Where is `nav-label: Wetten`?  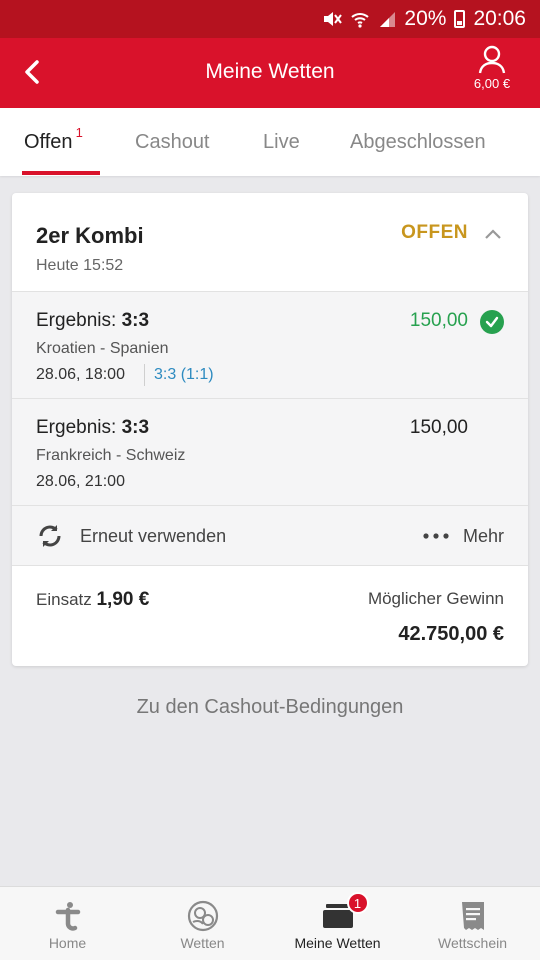 nav-label: Wetten is located at coordinates (202, 943).